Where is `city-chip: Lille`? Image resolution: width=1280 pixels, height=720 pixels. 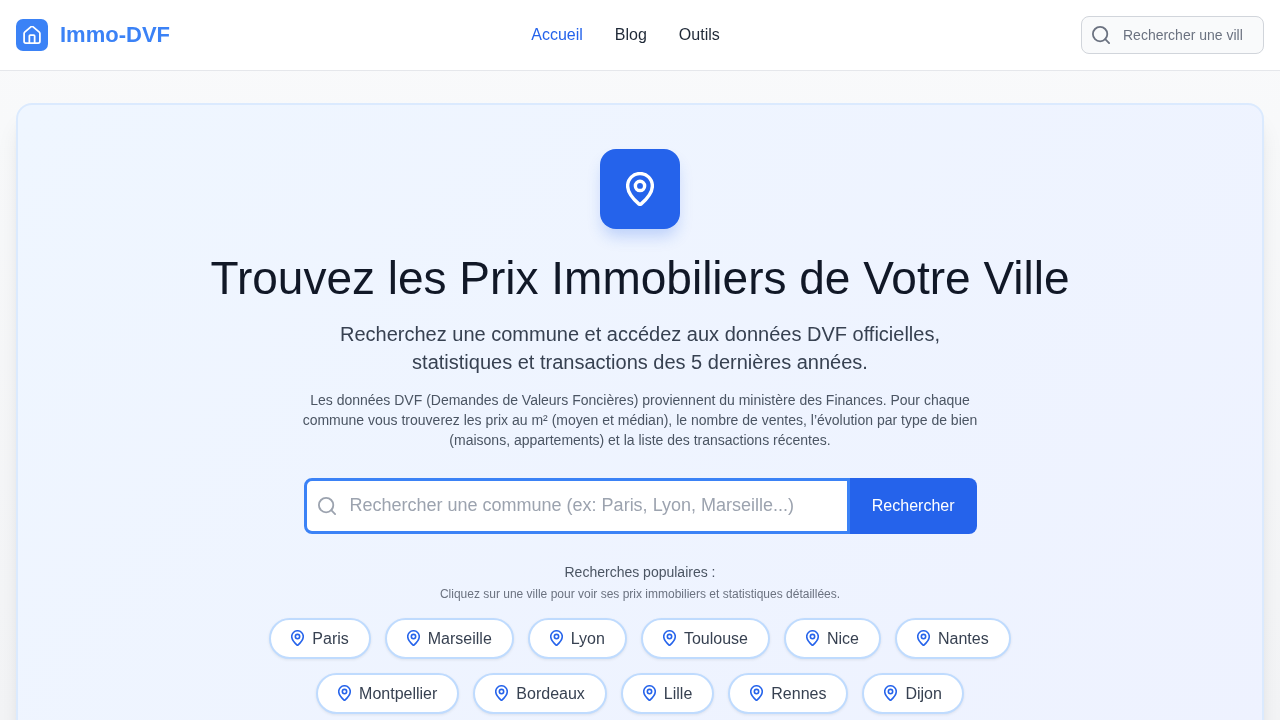
city-chip: Lille is located at coordinates (667, 693).